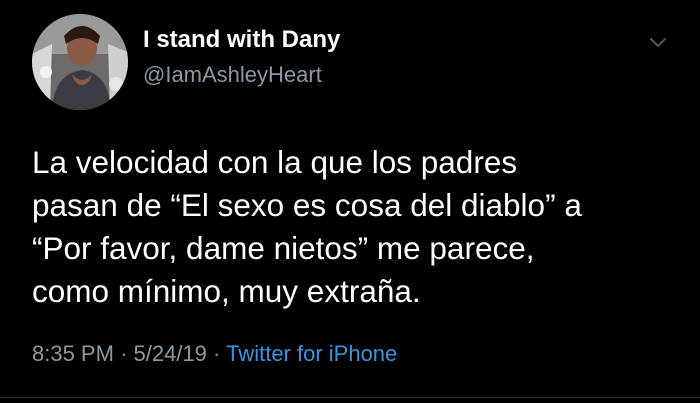  What do you see at coordinates (170, 353) in the screenshot?
I see `tweet-date: 5/24/19` at bounding box center [170, 353].